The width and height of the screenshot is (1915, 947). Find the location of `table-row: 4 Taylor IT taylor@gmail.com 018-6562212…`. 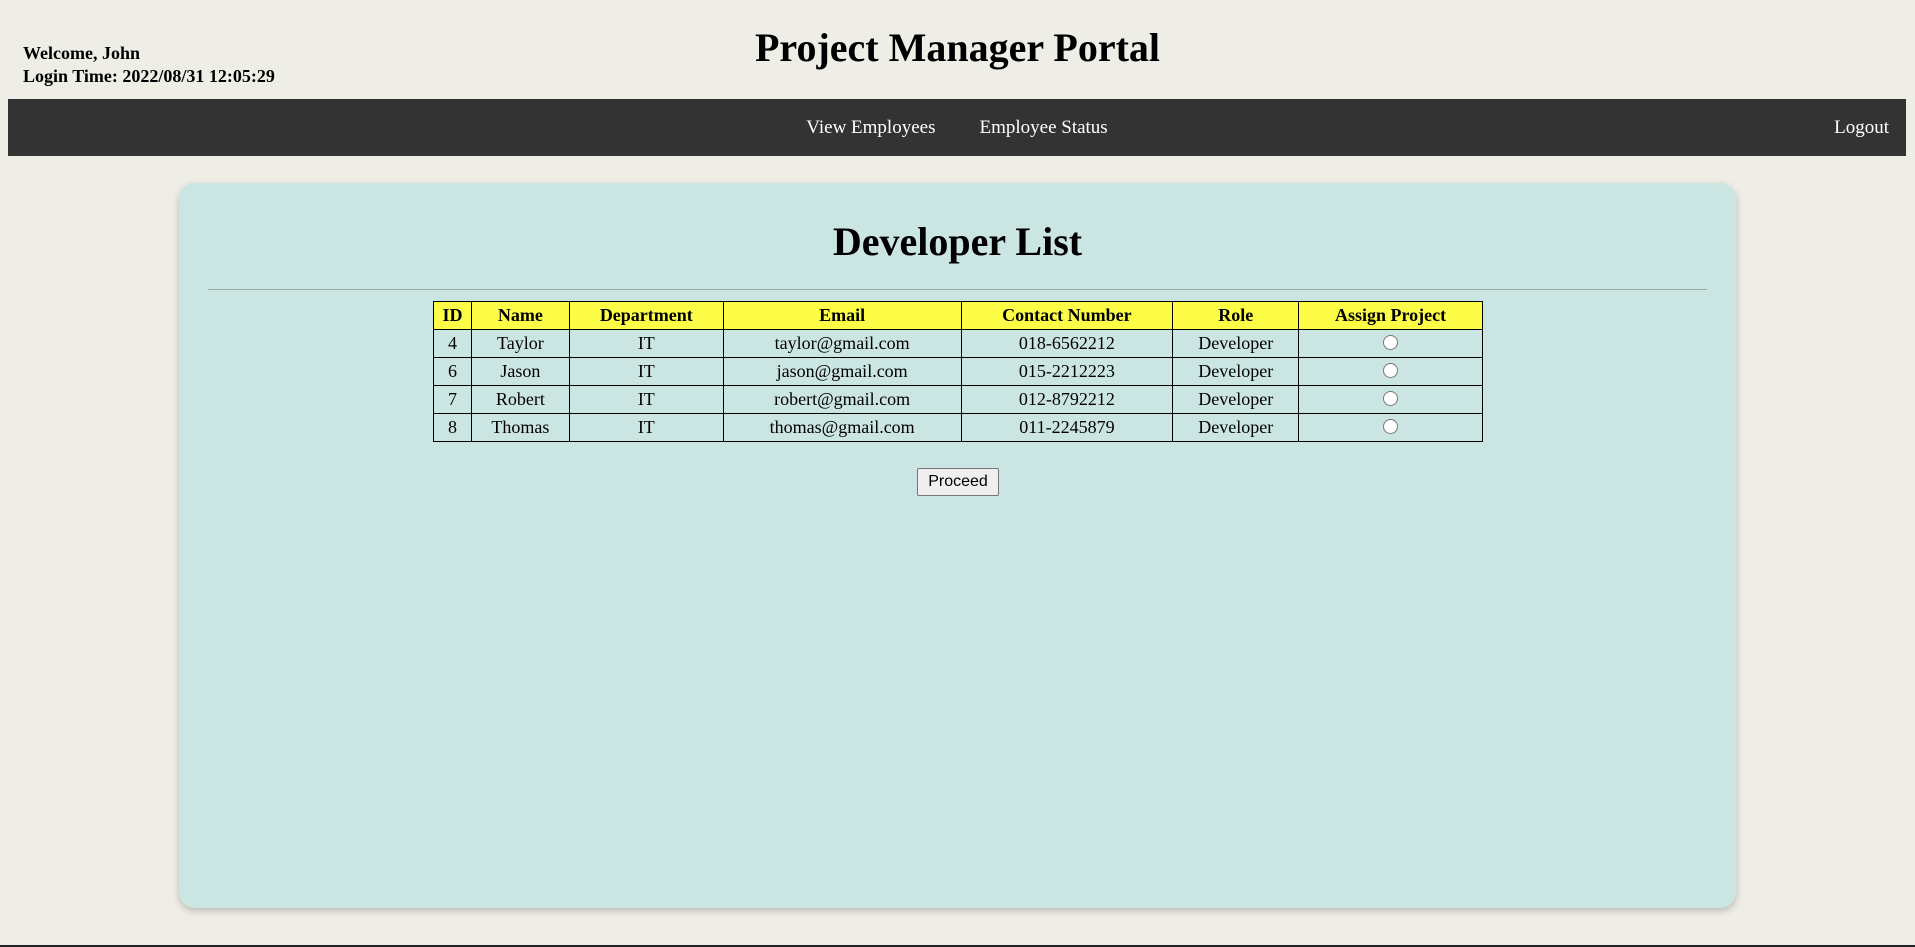

table-row: 4 Taylor IT taylor@gmail.com 018-6562212… is located at coordinates (958, 343).